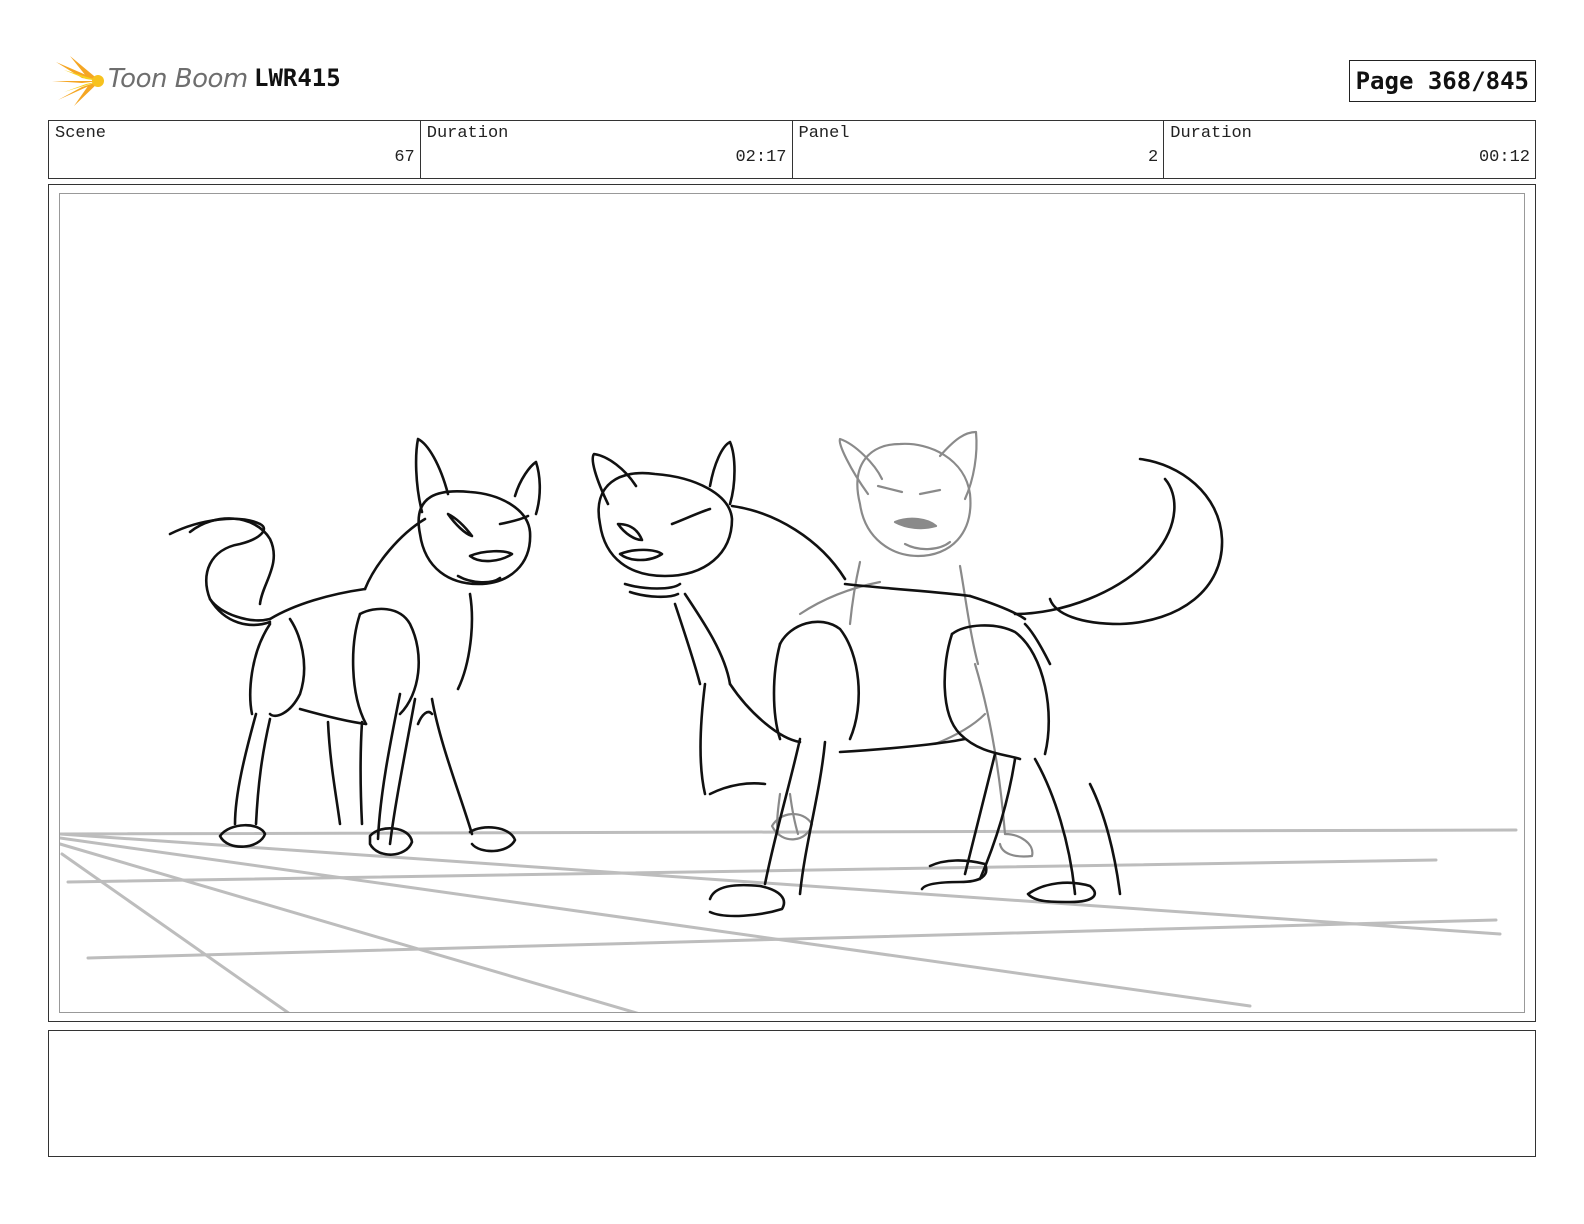 This screenshot has height=1224, width=1584. What do you see at coordinates (178, 79) in the screenshot?
I see `logo-text: Toon Boom` at bounding box center [178, 79].